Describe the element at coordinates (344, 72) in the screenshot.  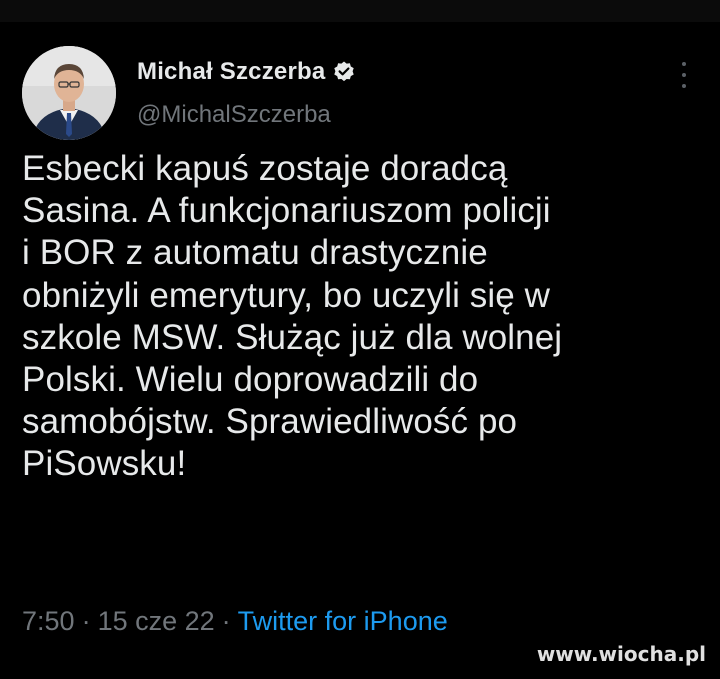
I see `verified-badge-icon` at that location.